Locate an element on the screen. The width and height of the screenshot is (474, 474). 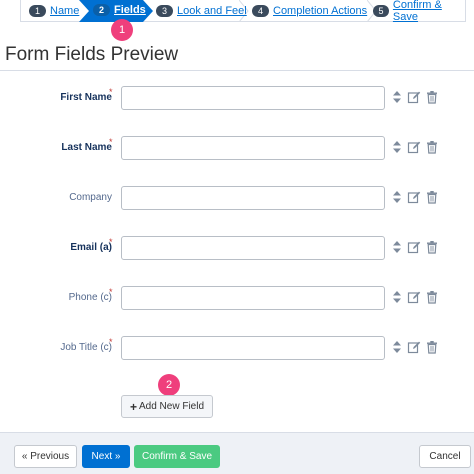
field-label: Email (a) is located at coordinates (91, 247).